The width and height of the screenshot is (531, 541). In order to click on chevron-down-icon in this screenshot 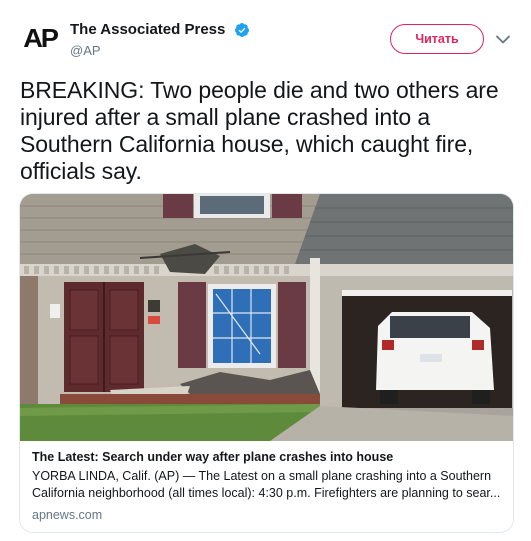, I will do `click(503, 39)`.